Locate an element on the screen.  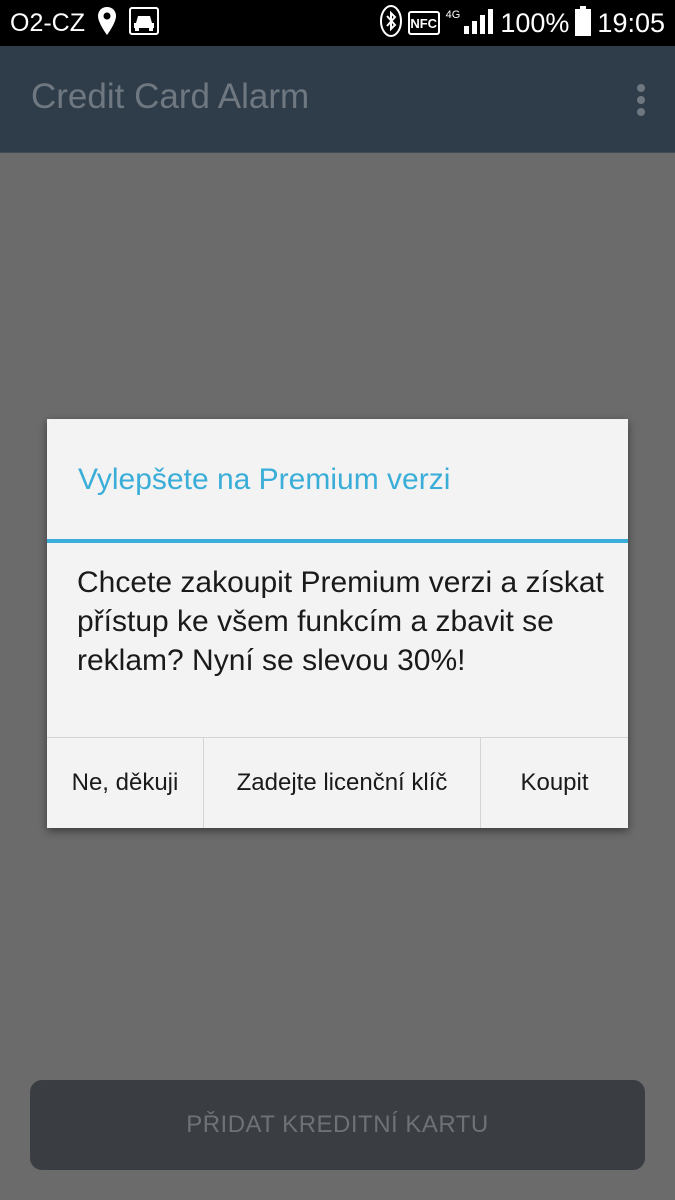
no-thanks-button: Ne, děkuji is located at coordinates (125, 783).